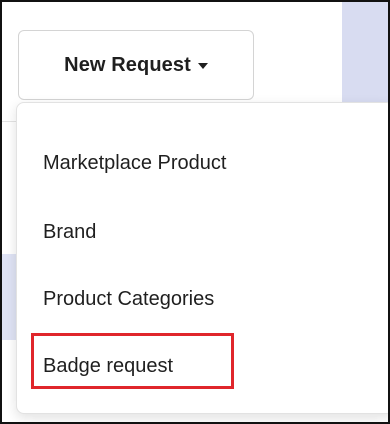 This screenshot has height=424, width=390. Describe the element at coordinates (134, 163) in the screenshot. I see `menu-item-marketplace-product: Marketplace Product` at that location.